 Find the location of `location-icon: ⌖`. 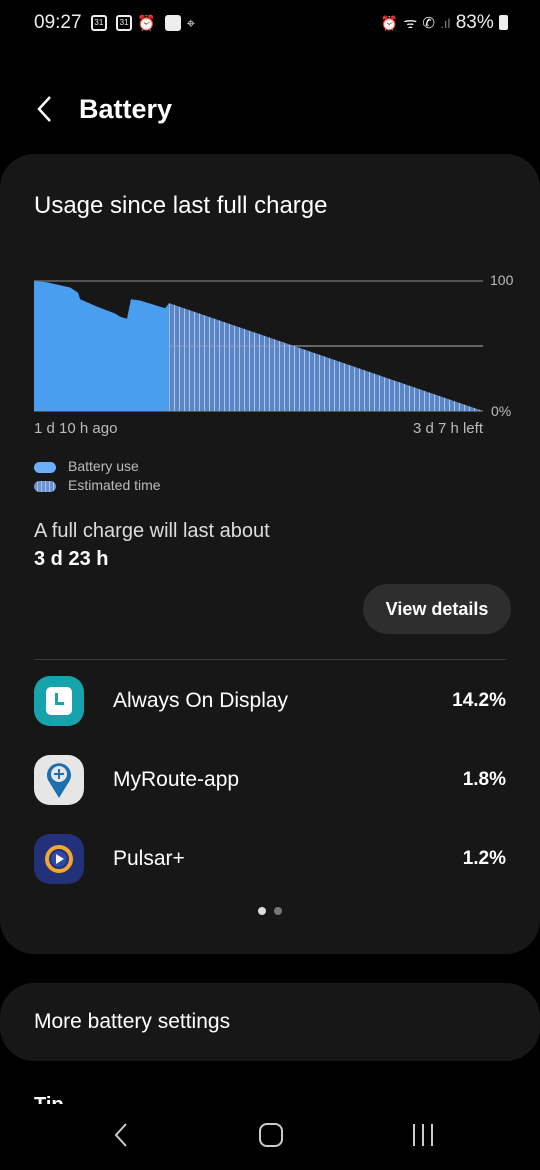

location-icon: ⌖ is located at coordinates (191, 23).